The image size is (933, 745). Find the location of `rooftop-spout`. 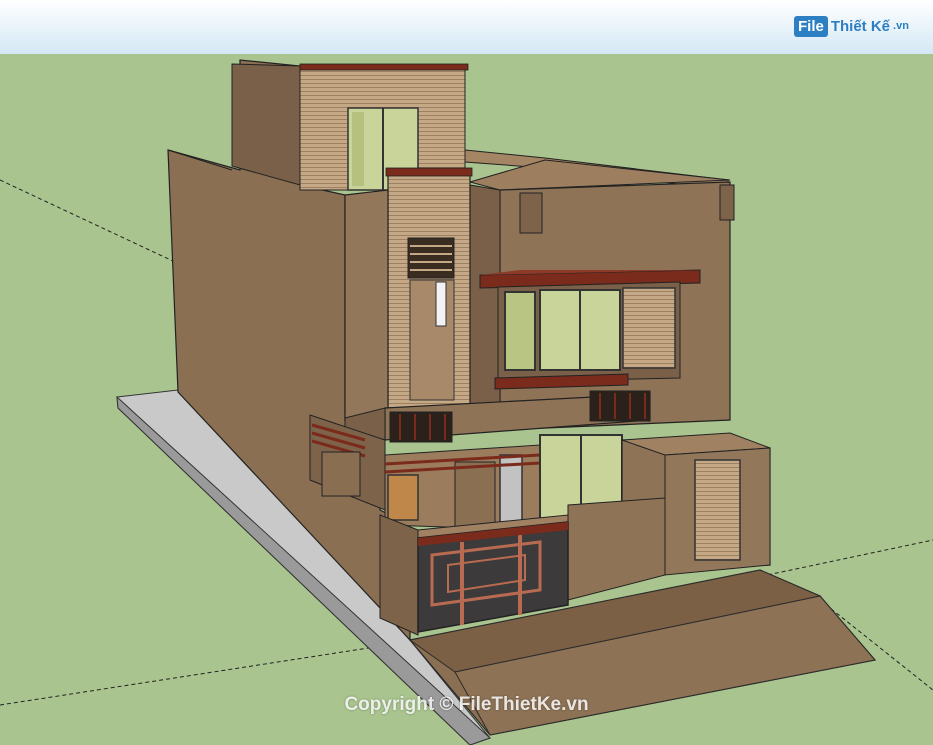

rooftop-spout is located at coordinates (531, 213).